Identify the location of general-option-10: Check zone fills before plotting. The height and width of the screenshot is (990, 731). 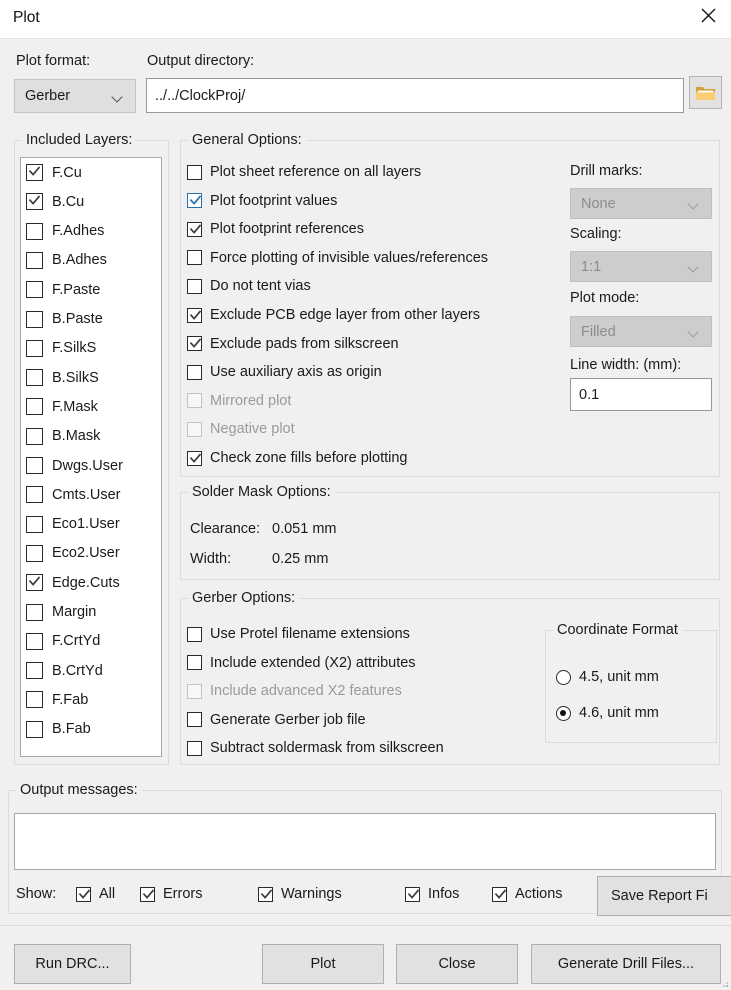
(297, 458).